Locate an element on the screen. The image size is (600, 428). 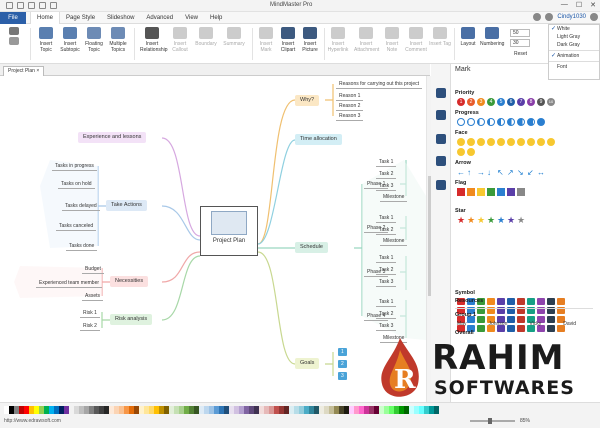
tab-project-plan: Project Plan × is located at coordinates (24, 71).